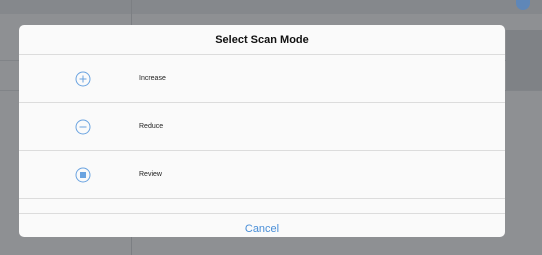  Describe the element at coordinates (152, 78) in the screenshot. I see `option-label: Increase` at that location.